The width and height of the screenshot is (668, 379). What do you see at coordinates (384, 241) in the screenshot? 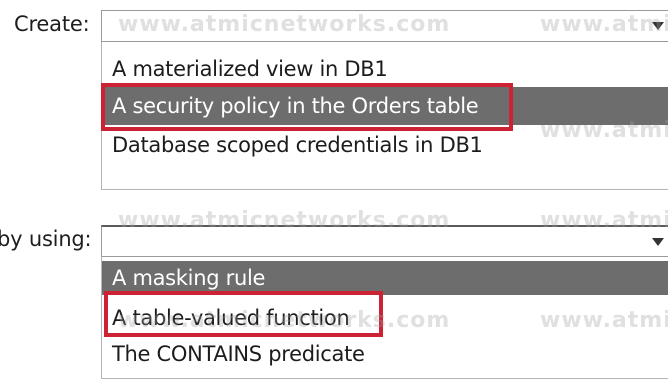
I see `using-dropdown` at bounding box center [384, 241].